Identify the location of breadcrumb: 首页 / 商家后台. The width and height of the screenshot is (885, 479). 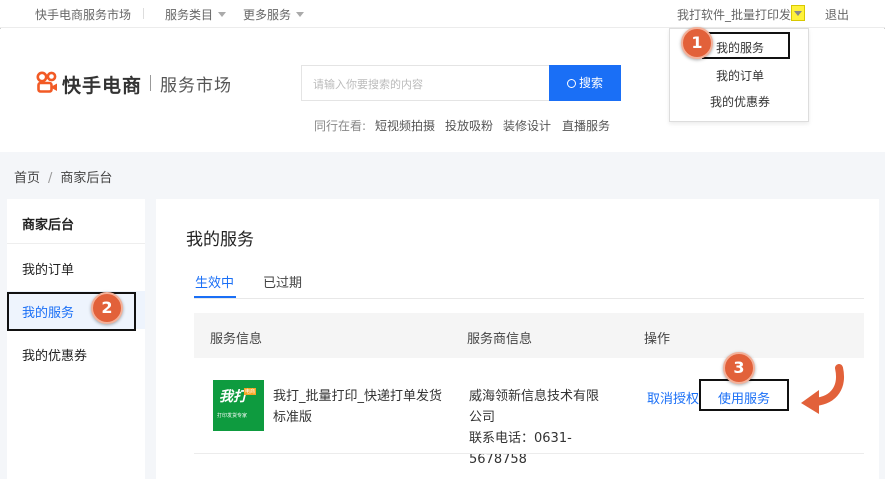
(63, 176).